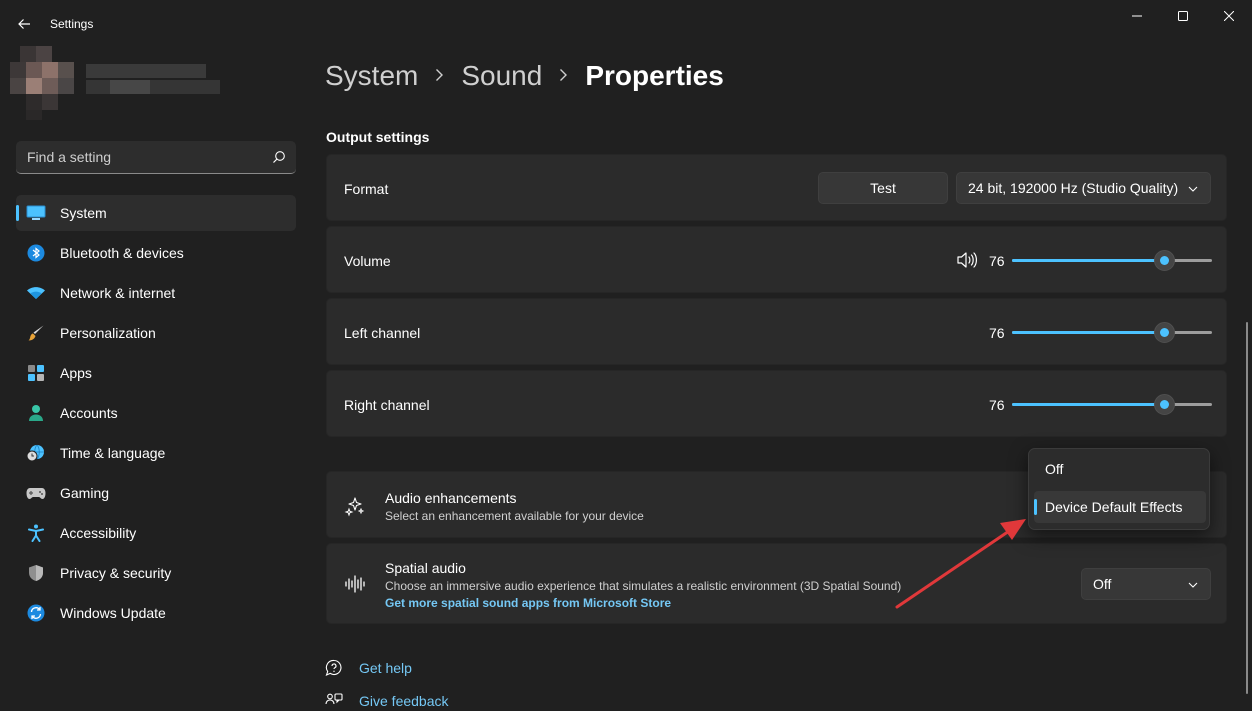  What do you see at coordinates (1120, 469) in the screenshot?
I see `enhancement-option-off: Off` at bounding box center [1120, 469].